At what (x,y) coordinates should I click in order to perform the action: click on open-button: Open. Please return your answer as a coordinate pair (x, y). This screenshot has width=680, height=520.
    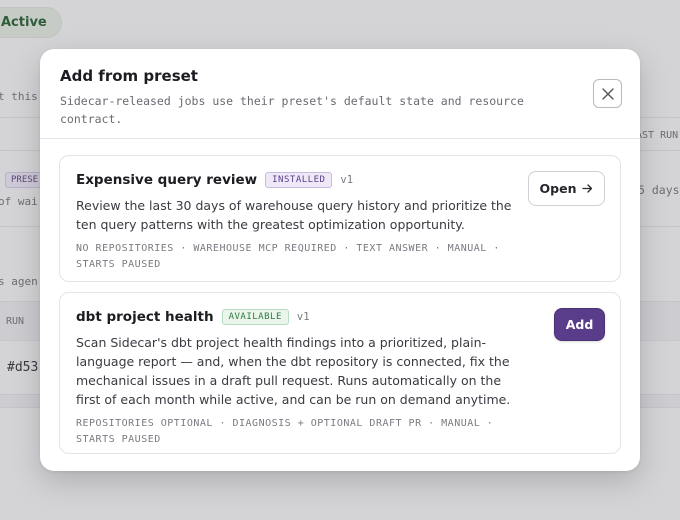
    Looking at the image, I should click on (566, 188).